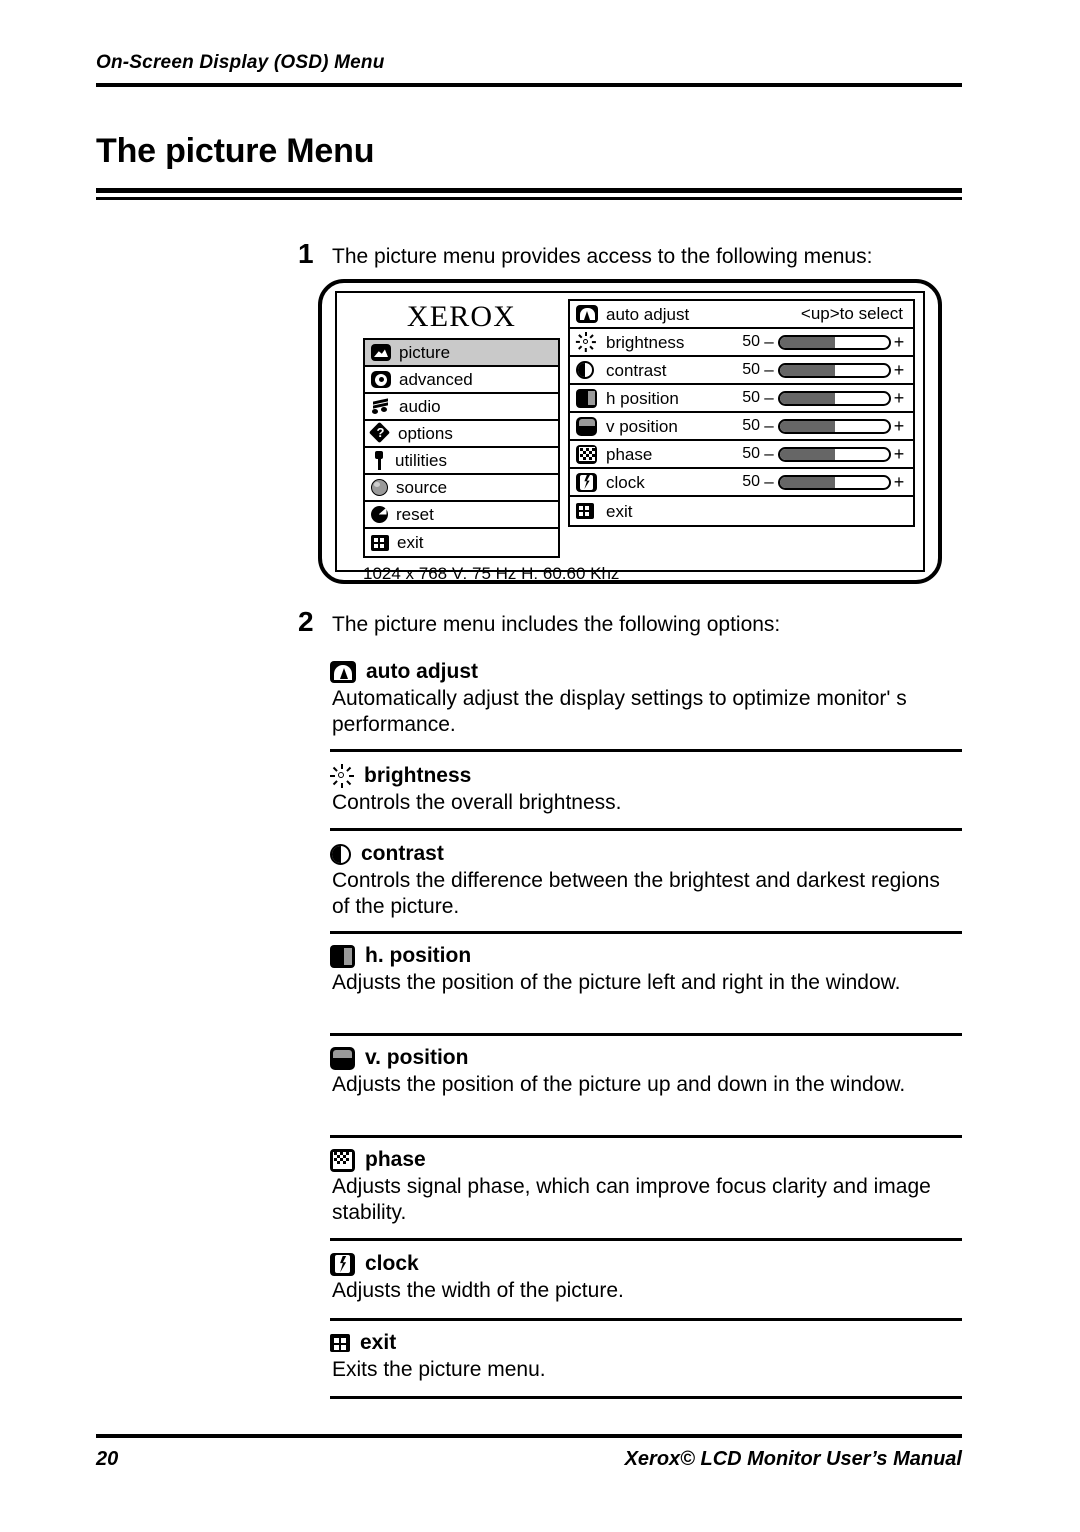  Describe the element at coordinates (769, 370) in the screenshot. I see `osd-row-contrast-minus: –` at that location.